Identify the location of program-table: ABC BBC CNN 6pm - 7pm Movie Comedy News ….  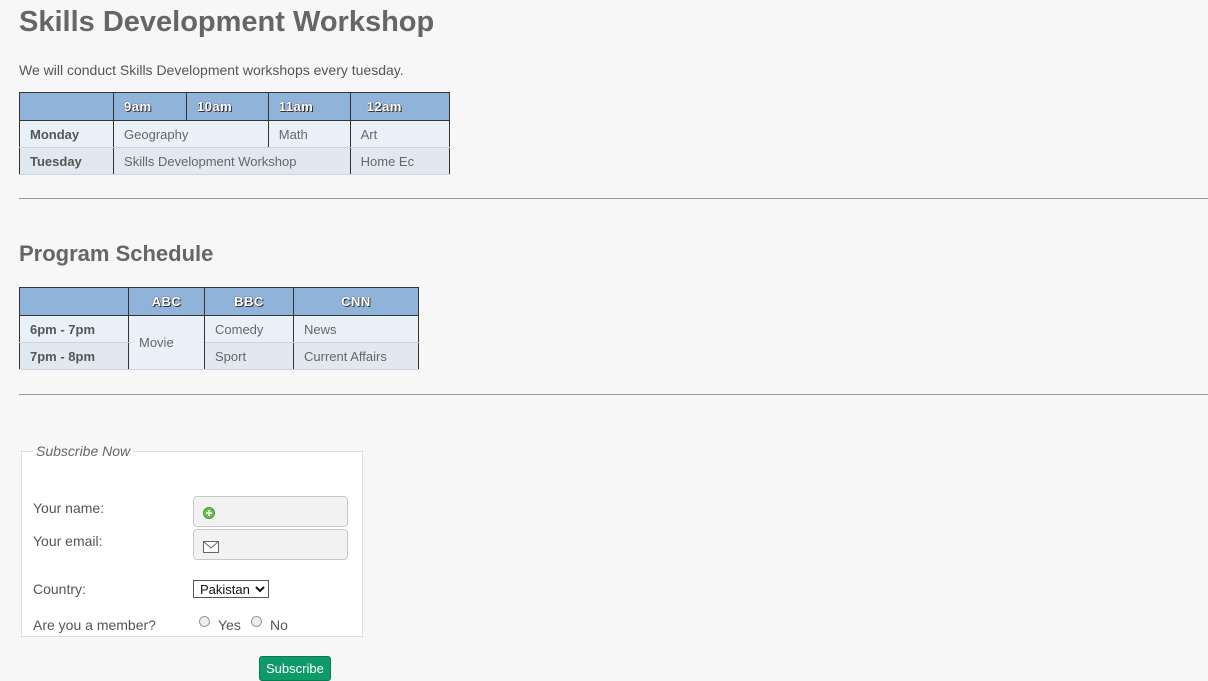
(219, 328).